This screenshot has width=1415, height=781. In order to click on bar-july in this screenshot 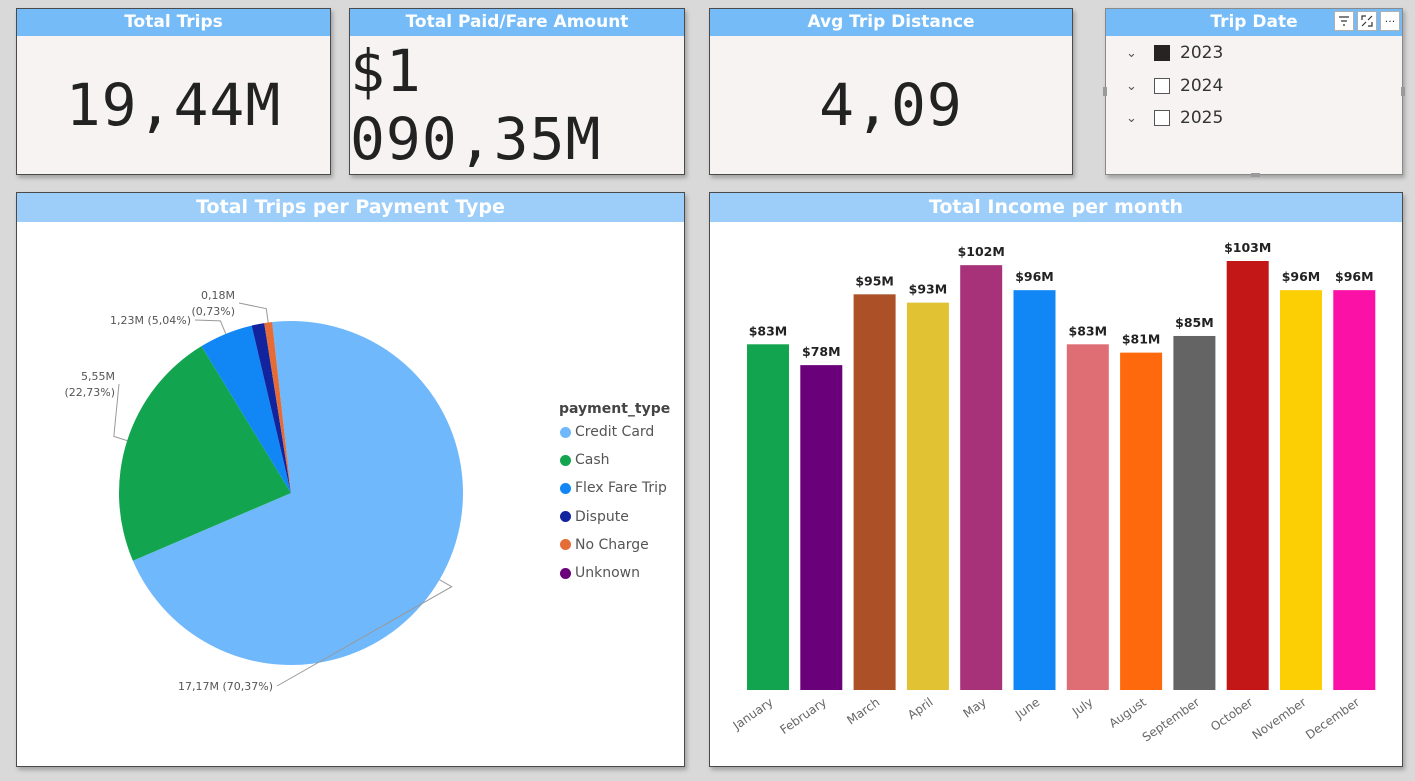, I will do `click(1087, 517)`.